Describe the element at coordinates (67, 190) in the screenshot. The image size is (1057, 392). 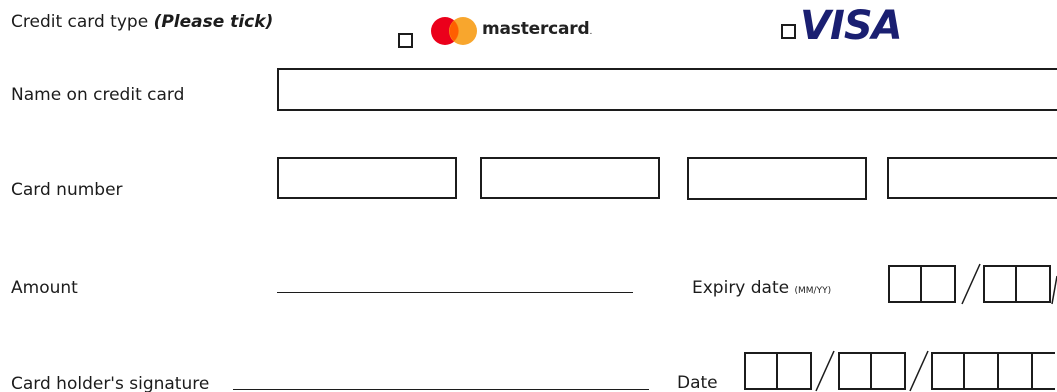
I see `card-number-label: Card number` at that location.